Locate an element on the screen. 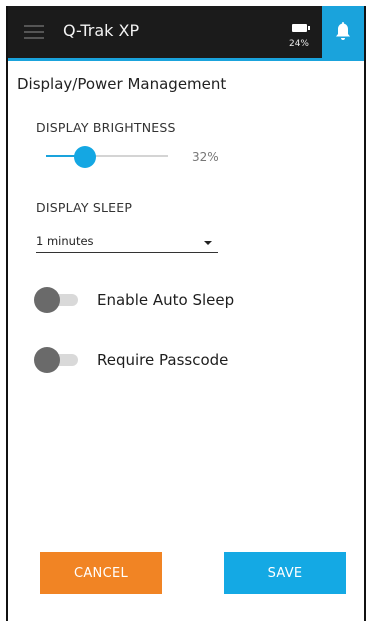 The width and height of the screenshot is (372, 621). notifications-button is located at coordinates (343, 32).